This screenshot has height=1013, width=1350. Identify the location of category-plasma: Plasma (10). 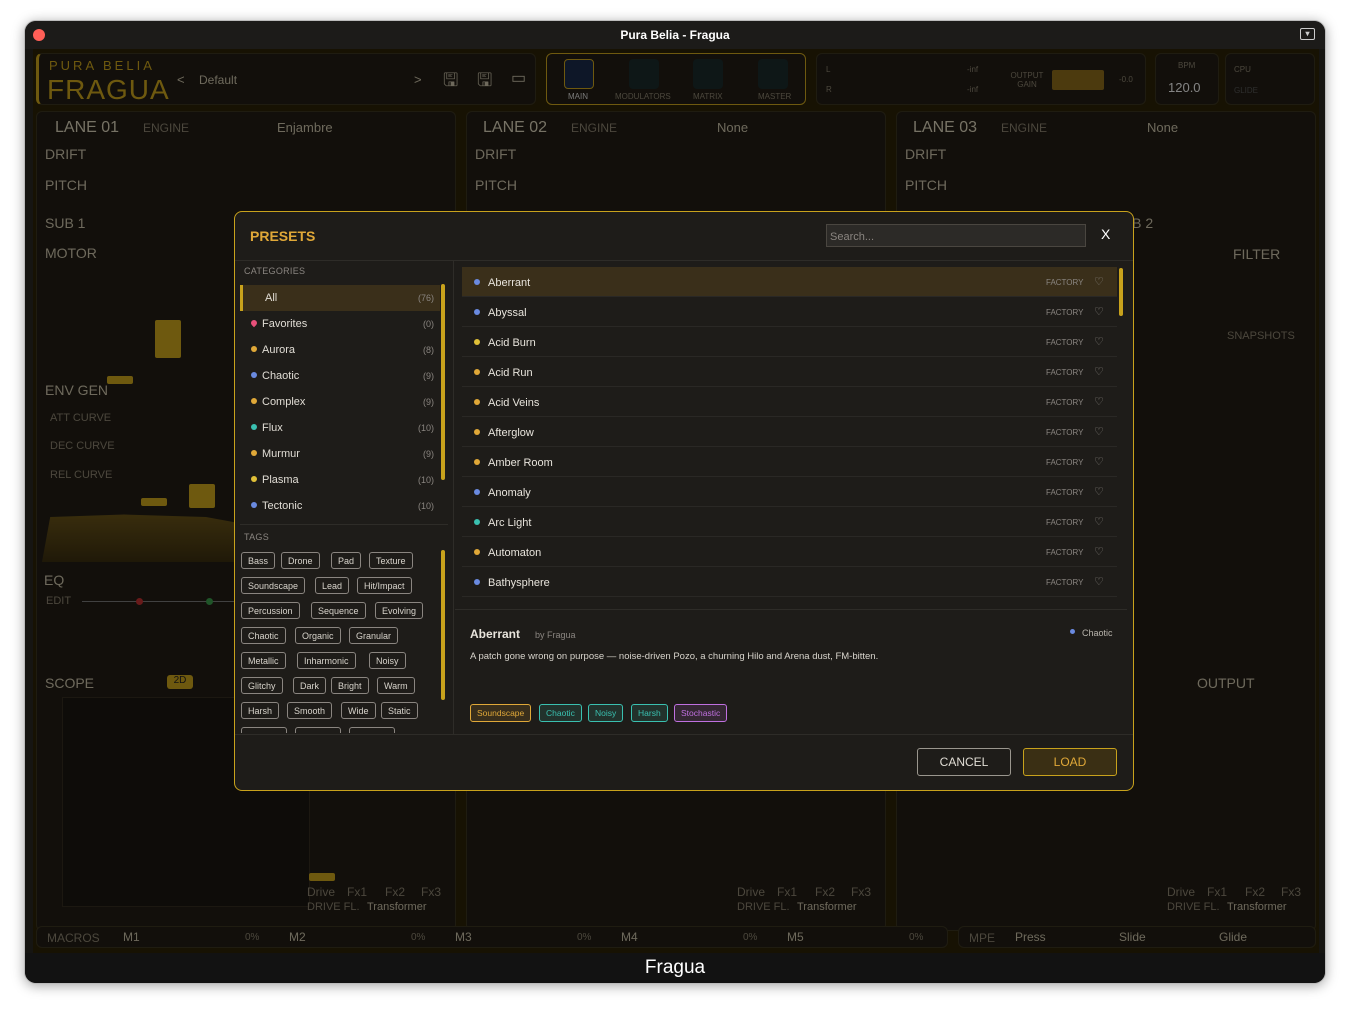
(340, 480).